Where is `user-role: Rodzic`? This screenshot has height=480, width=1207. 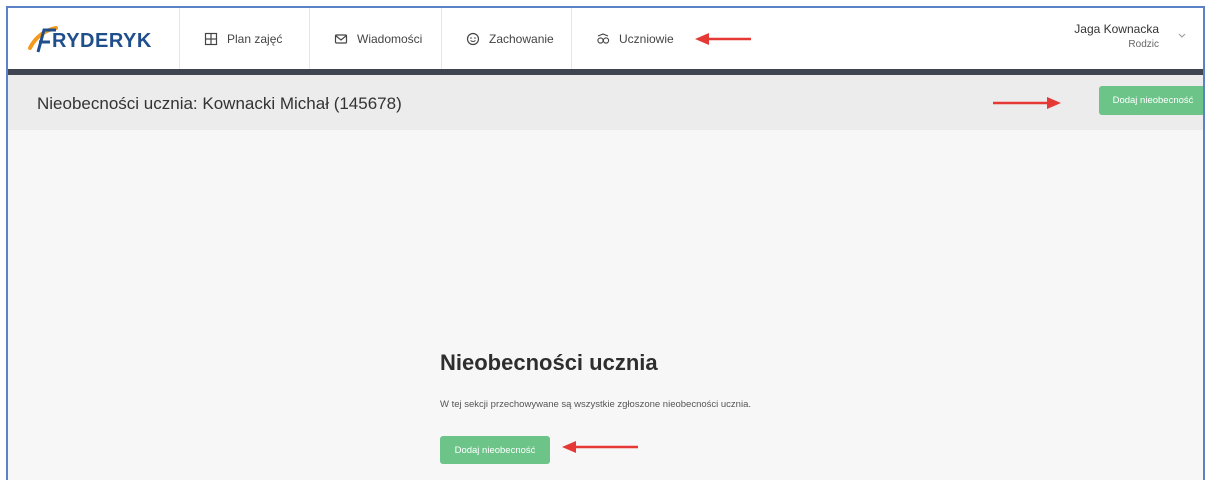 user-role: Rodzic is located at coordinates (1143, 44).